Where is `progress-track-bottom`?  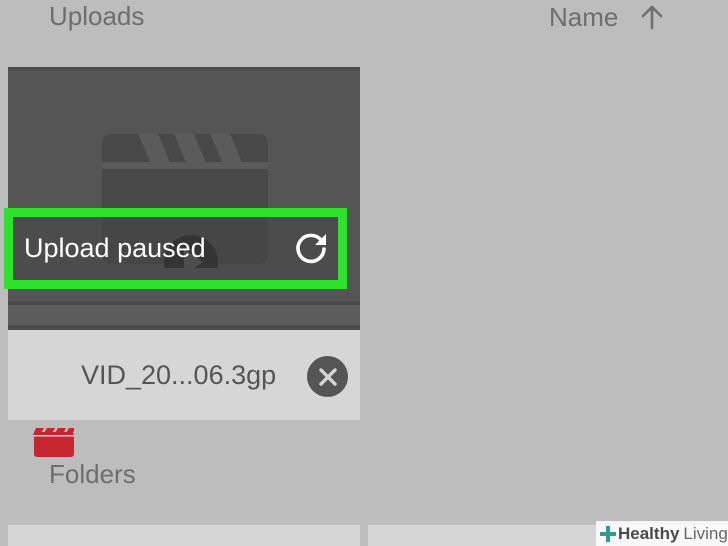
progress-track-bottom is located at coordinates (184, 327).